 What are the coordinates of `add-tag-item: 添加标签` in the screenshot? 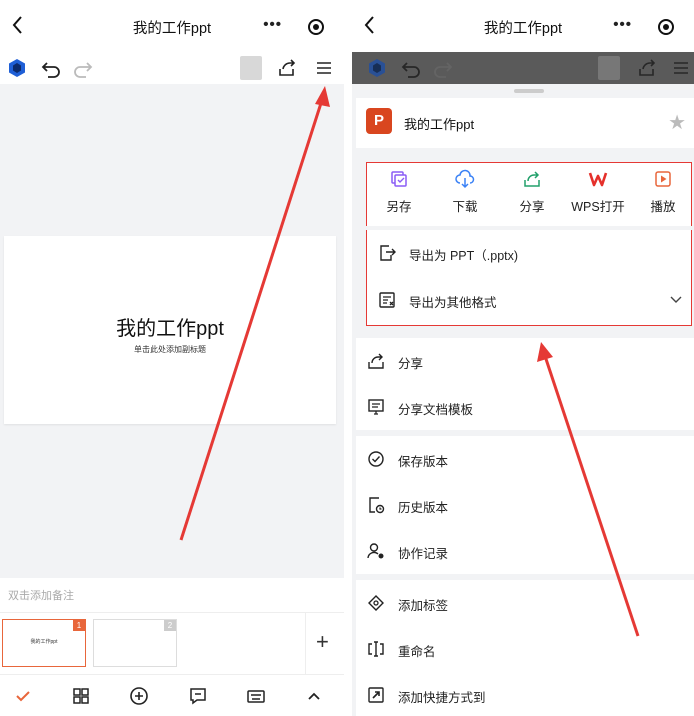 It's located at (525, 603).